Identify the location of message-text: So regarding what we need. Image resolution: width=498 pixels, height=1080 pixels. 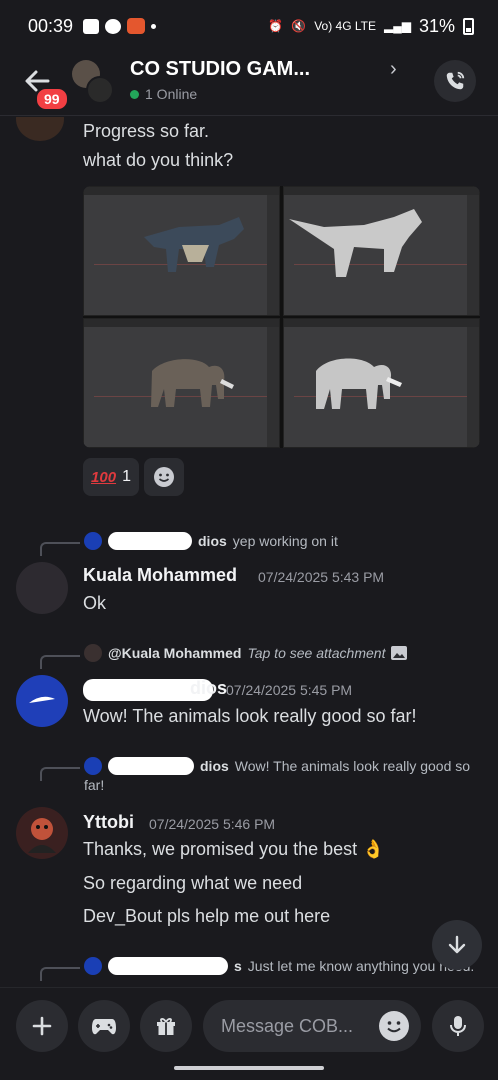
(193, 883).